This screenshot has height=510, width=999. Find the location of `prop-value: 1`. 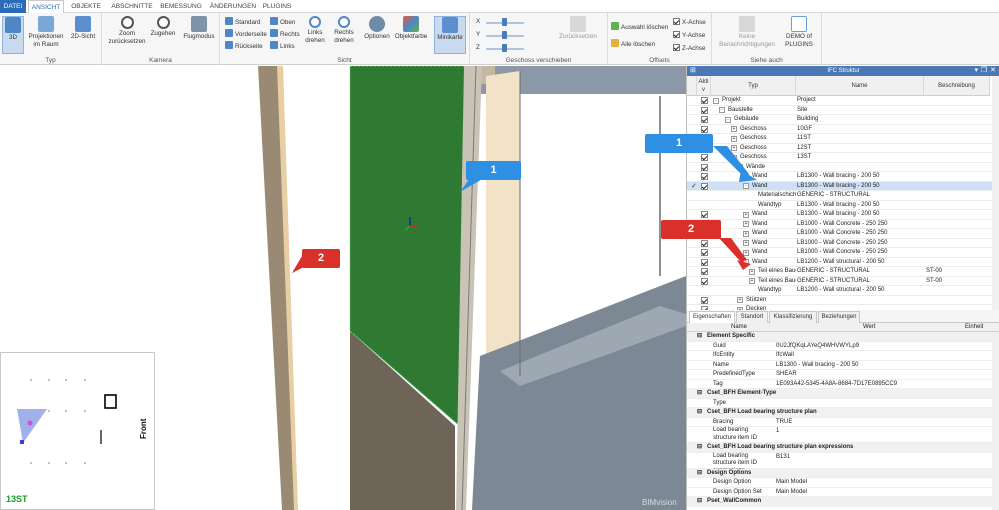

prop-value: 1 is located at coordinates (777, 432).